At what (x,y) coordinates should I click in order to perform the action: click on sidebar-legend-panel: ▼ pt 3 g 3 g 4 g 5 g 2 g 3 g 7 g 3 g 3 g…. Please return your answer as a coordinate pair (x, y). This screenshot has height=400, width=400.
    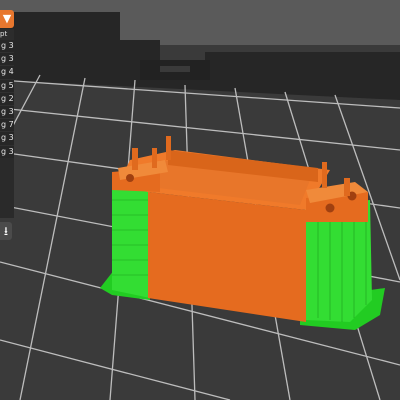
    Looking at the image, I should click on (7, 200).